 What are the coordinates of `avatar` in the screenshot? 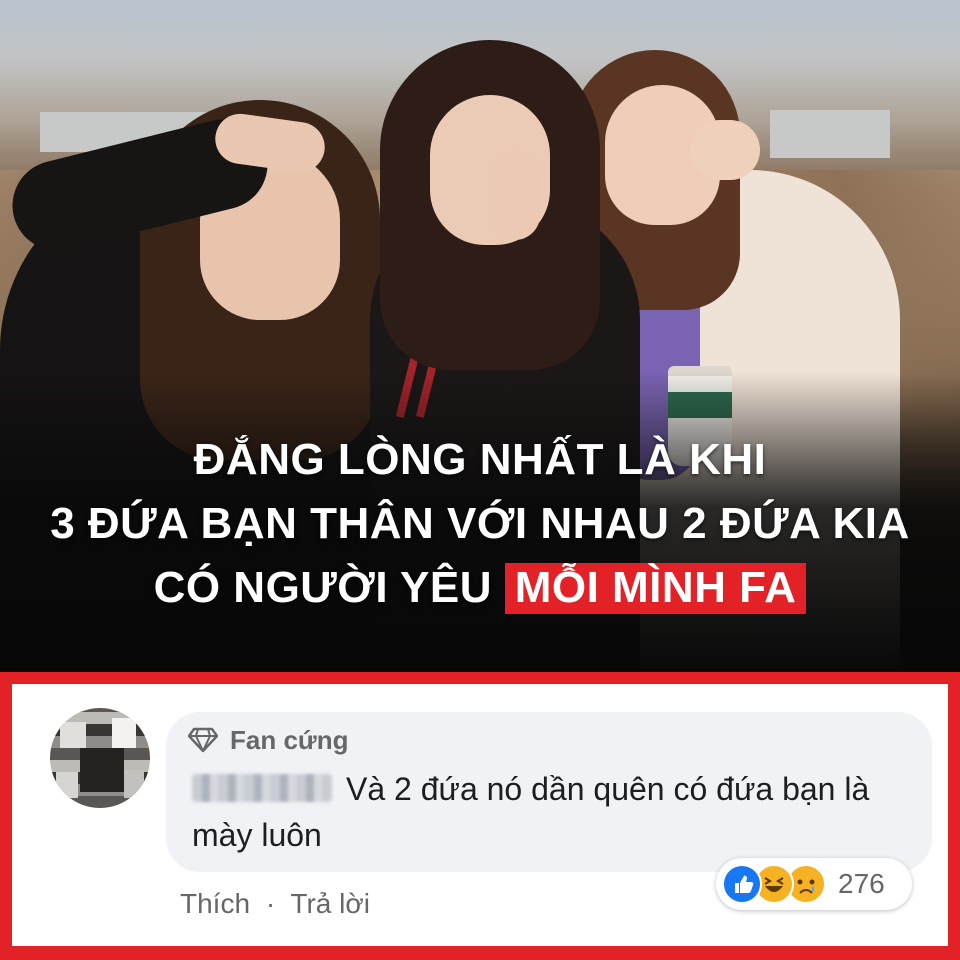 It's located at (100, 758).